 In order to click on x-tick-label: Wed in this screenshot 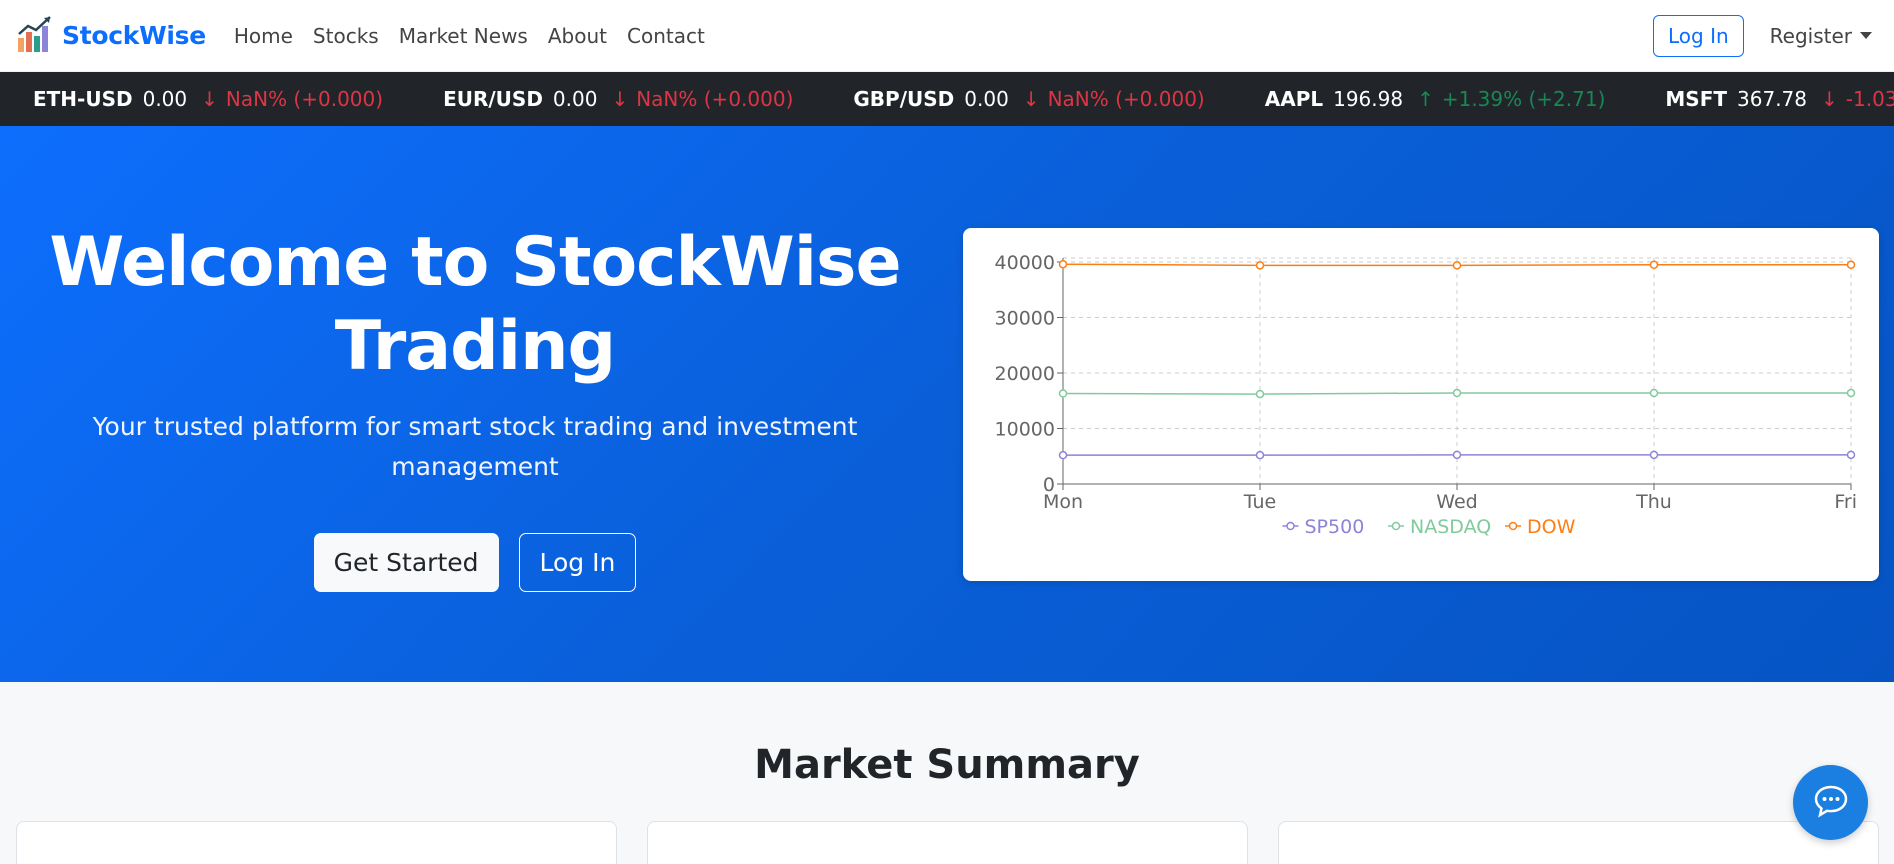, I will do `click(1456, 502)`.